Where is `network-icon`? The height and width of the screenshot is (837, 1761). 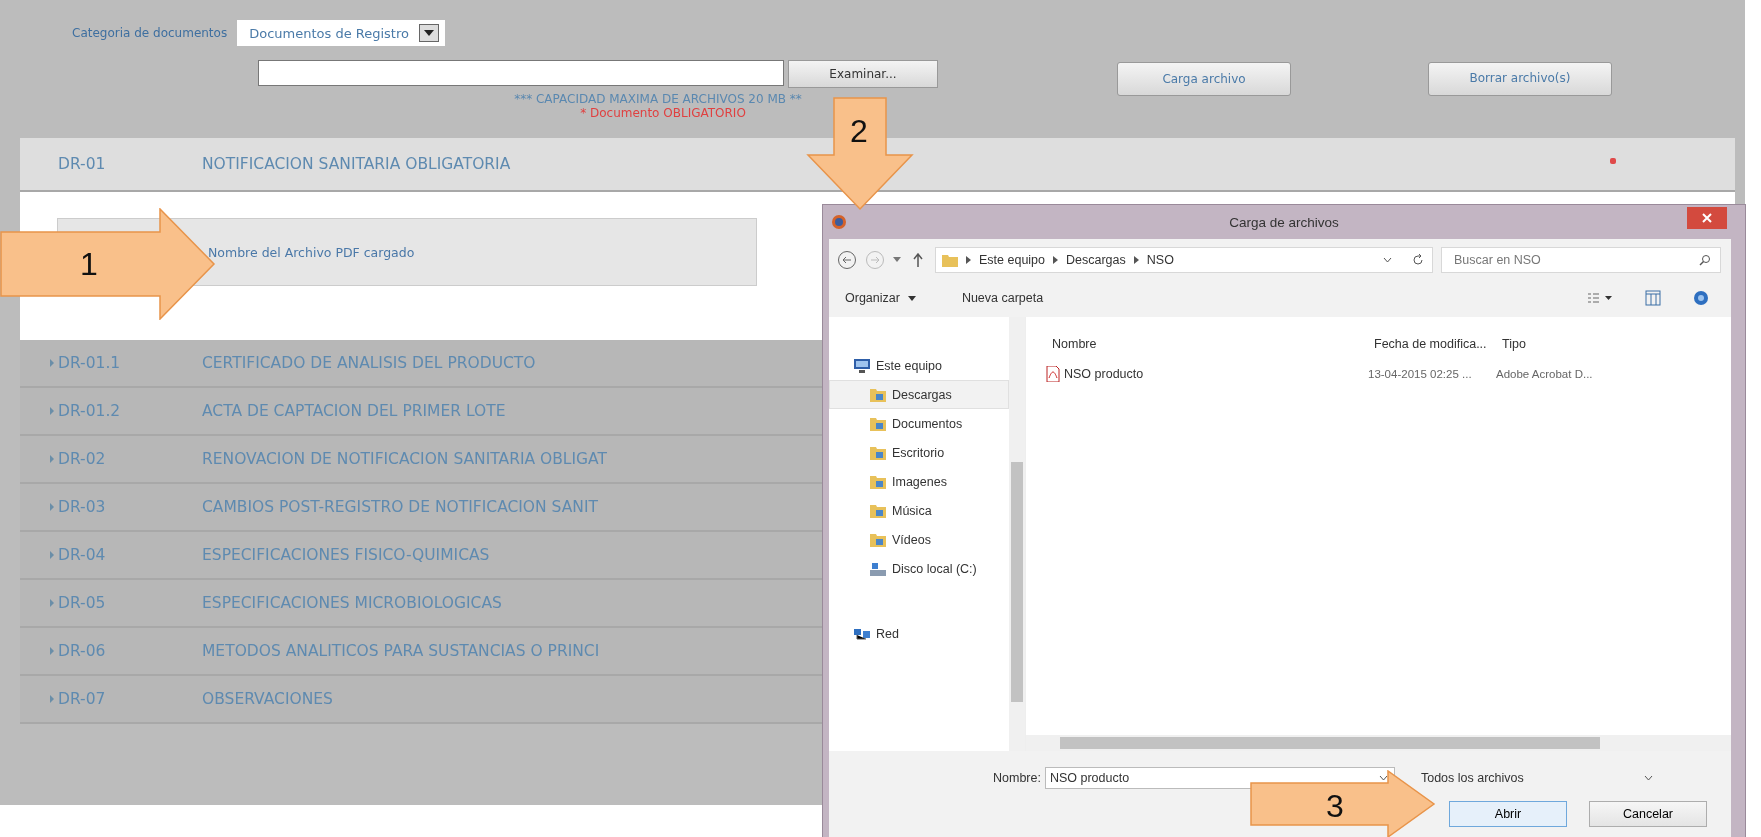 network-icon is located at coordinates (862, 633).